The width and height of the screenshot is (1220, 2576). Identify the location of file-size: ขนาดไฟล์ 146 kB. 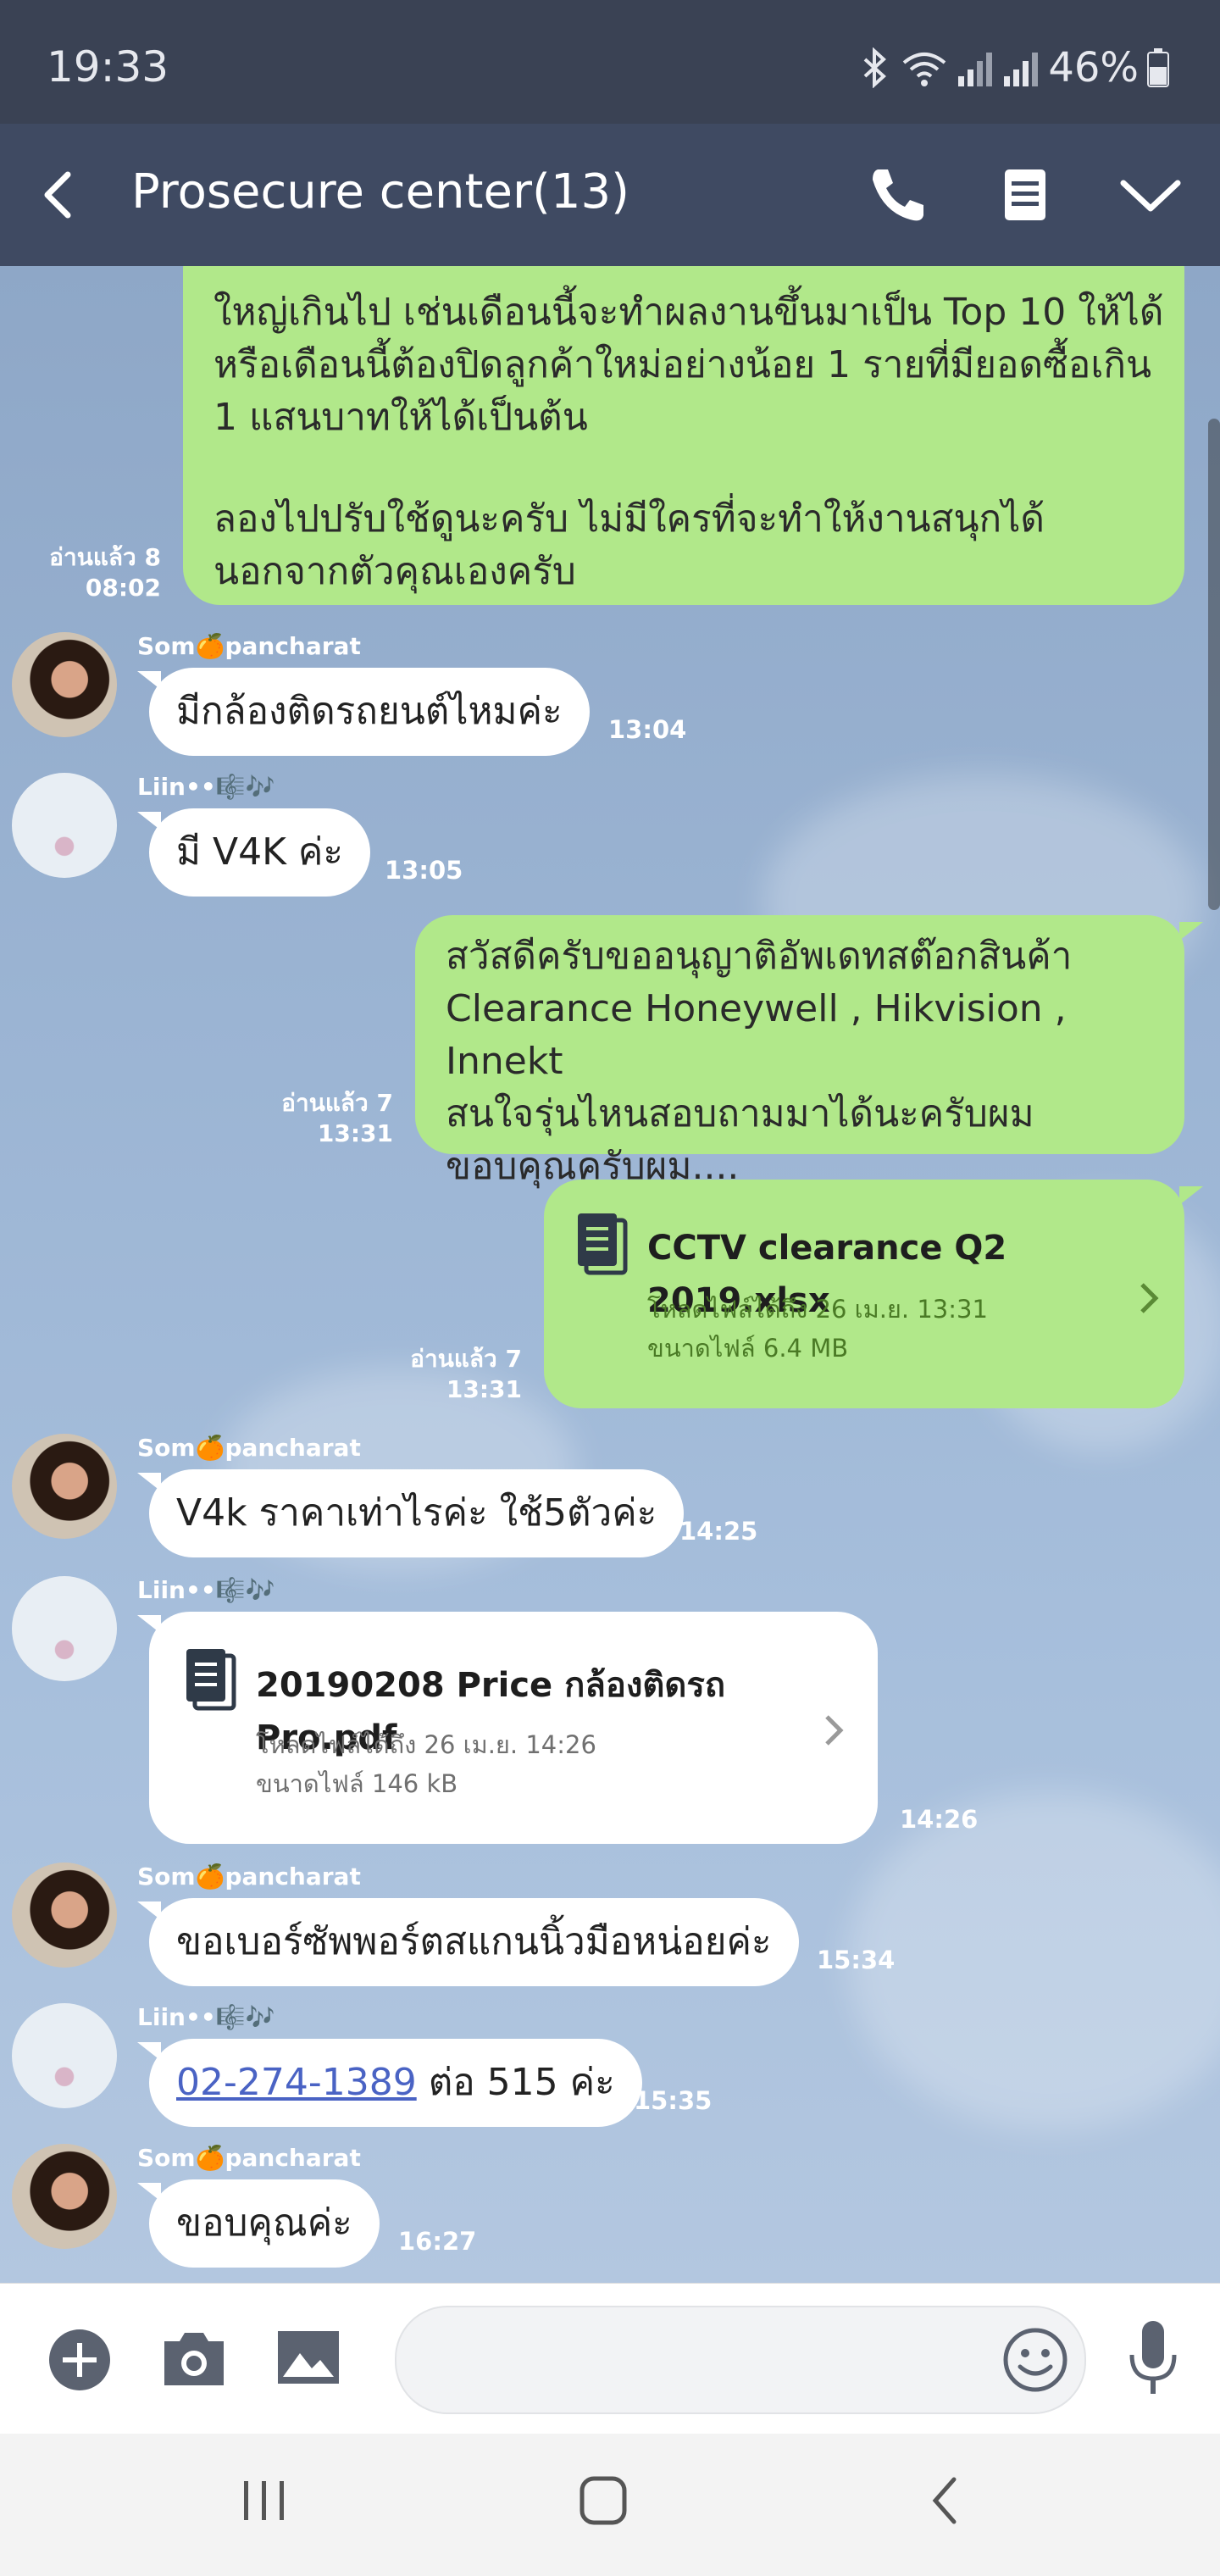
(357, 1783).